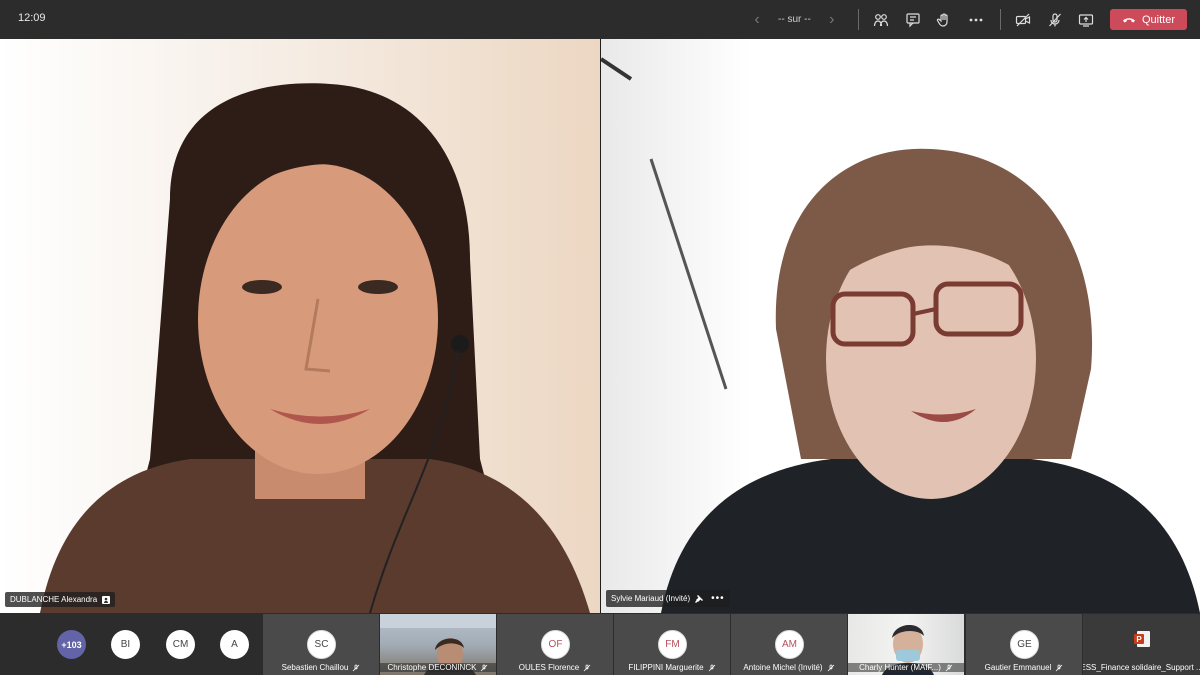  What do you see at coordinates (718, 598) in the screenshot?
I see `more-options-icon: •••` at bounding box center [718, 598].